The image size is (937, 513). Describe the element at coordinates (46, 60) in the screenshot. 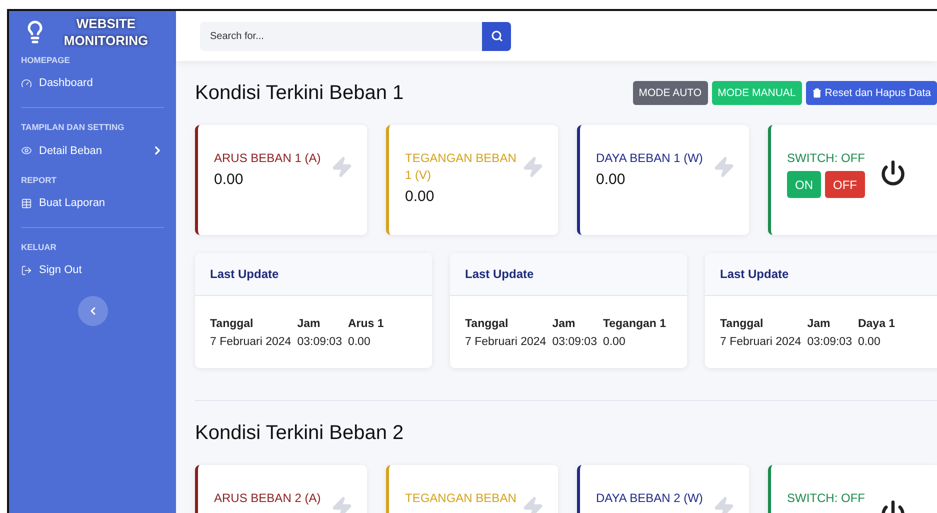

I see `section-heading: HOMEPAGE` at that location.